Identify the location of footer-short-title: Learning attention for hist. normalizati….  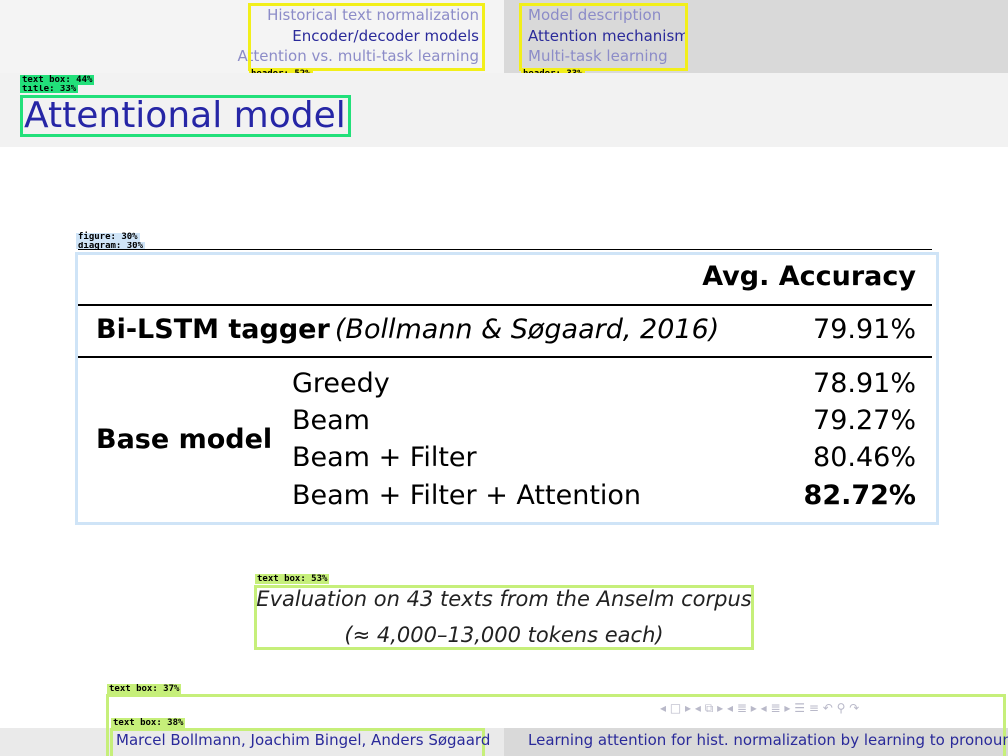
(768, 740).